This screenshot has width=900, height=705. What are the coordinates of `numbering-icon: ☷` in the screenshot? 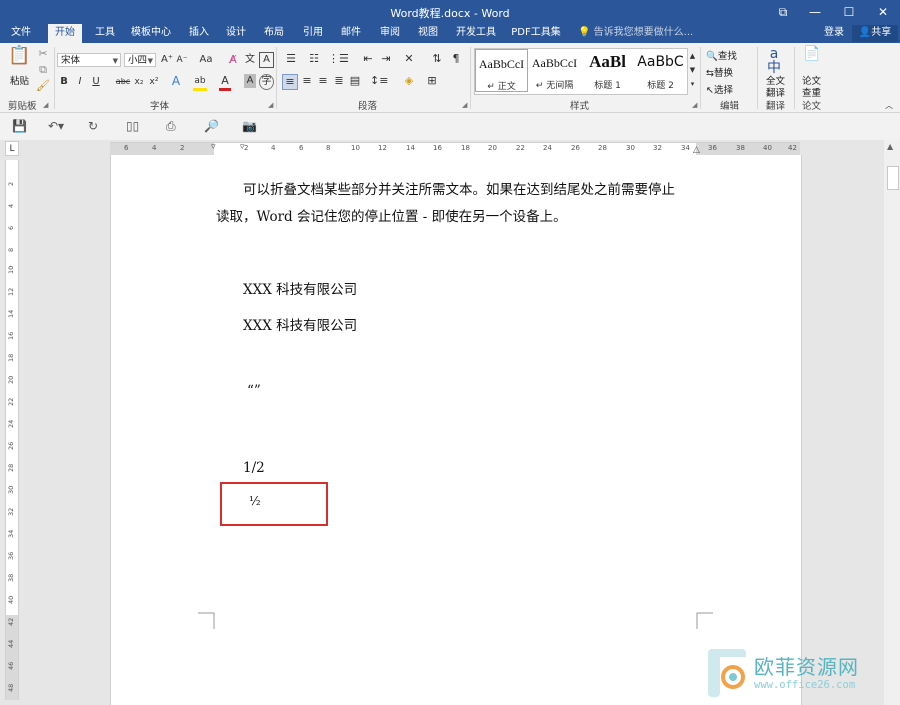 It's located at (314, 59).